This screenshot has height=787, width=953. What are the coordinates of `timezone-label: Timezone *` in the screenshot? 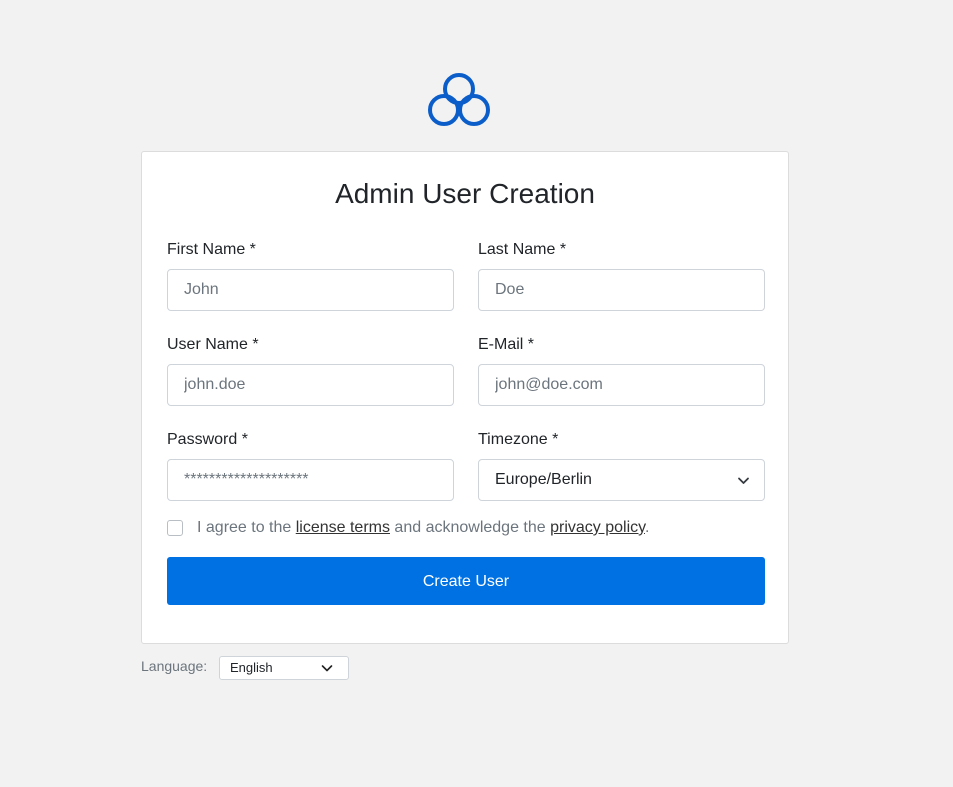 It's located at (518, 439).